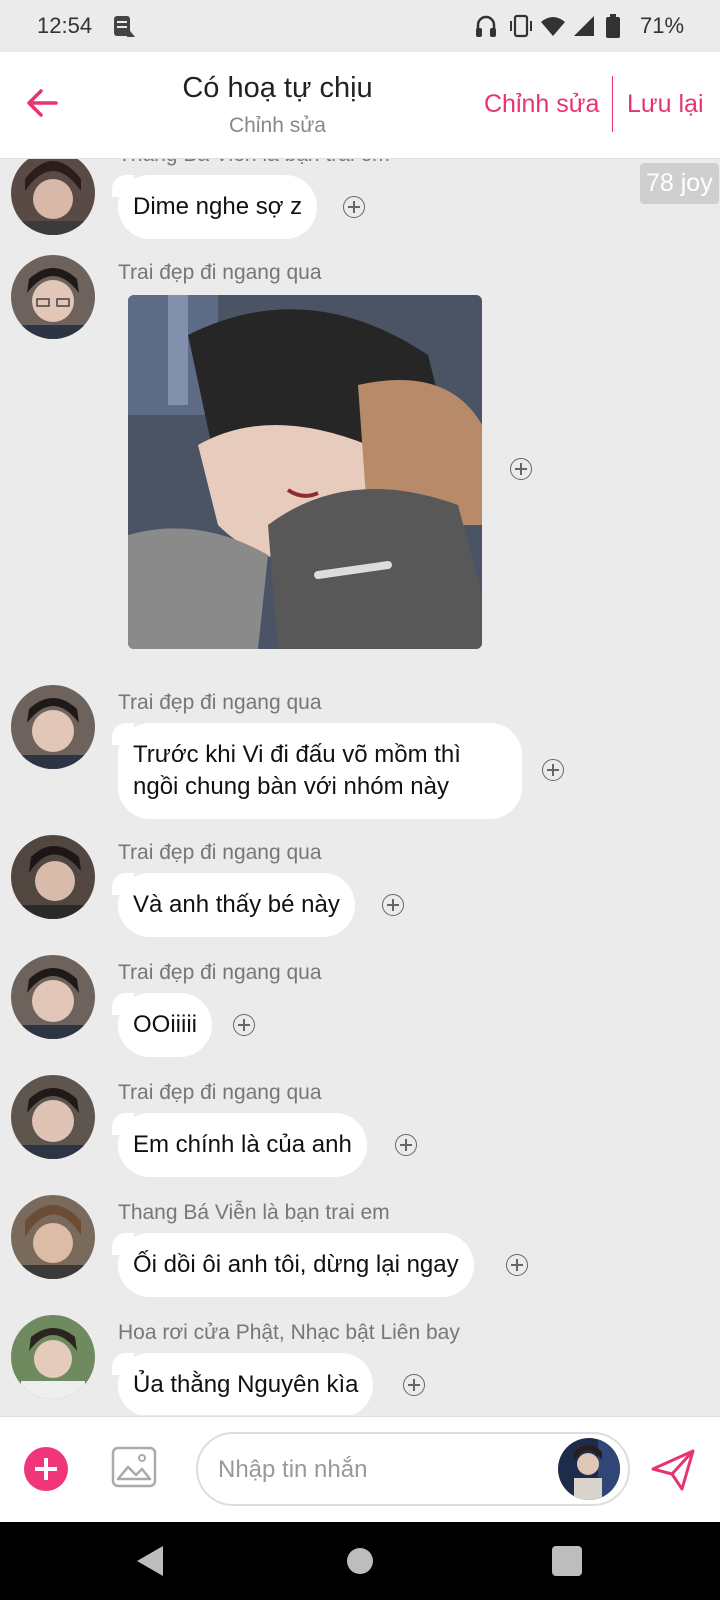  I want to click on message-text: Ối dồi ôi anh tôi, dừng lại ngay, so click(296, 1264).